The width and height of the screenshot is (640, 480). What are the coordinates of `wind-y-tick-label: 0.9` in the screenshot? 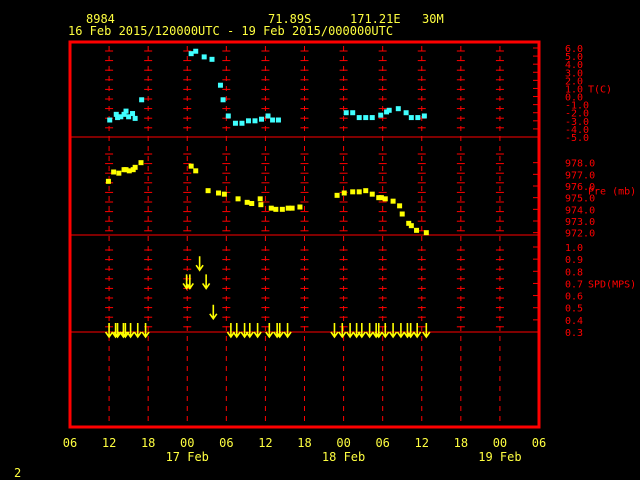 It's located at (574, 260).